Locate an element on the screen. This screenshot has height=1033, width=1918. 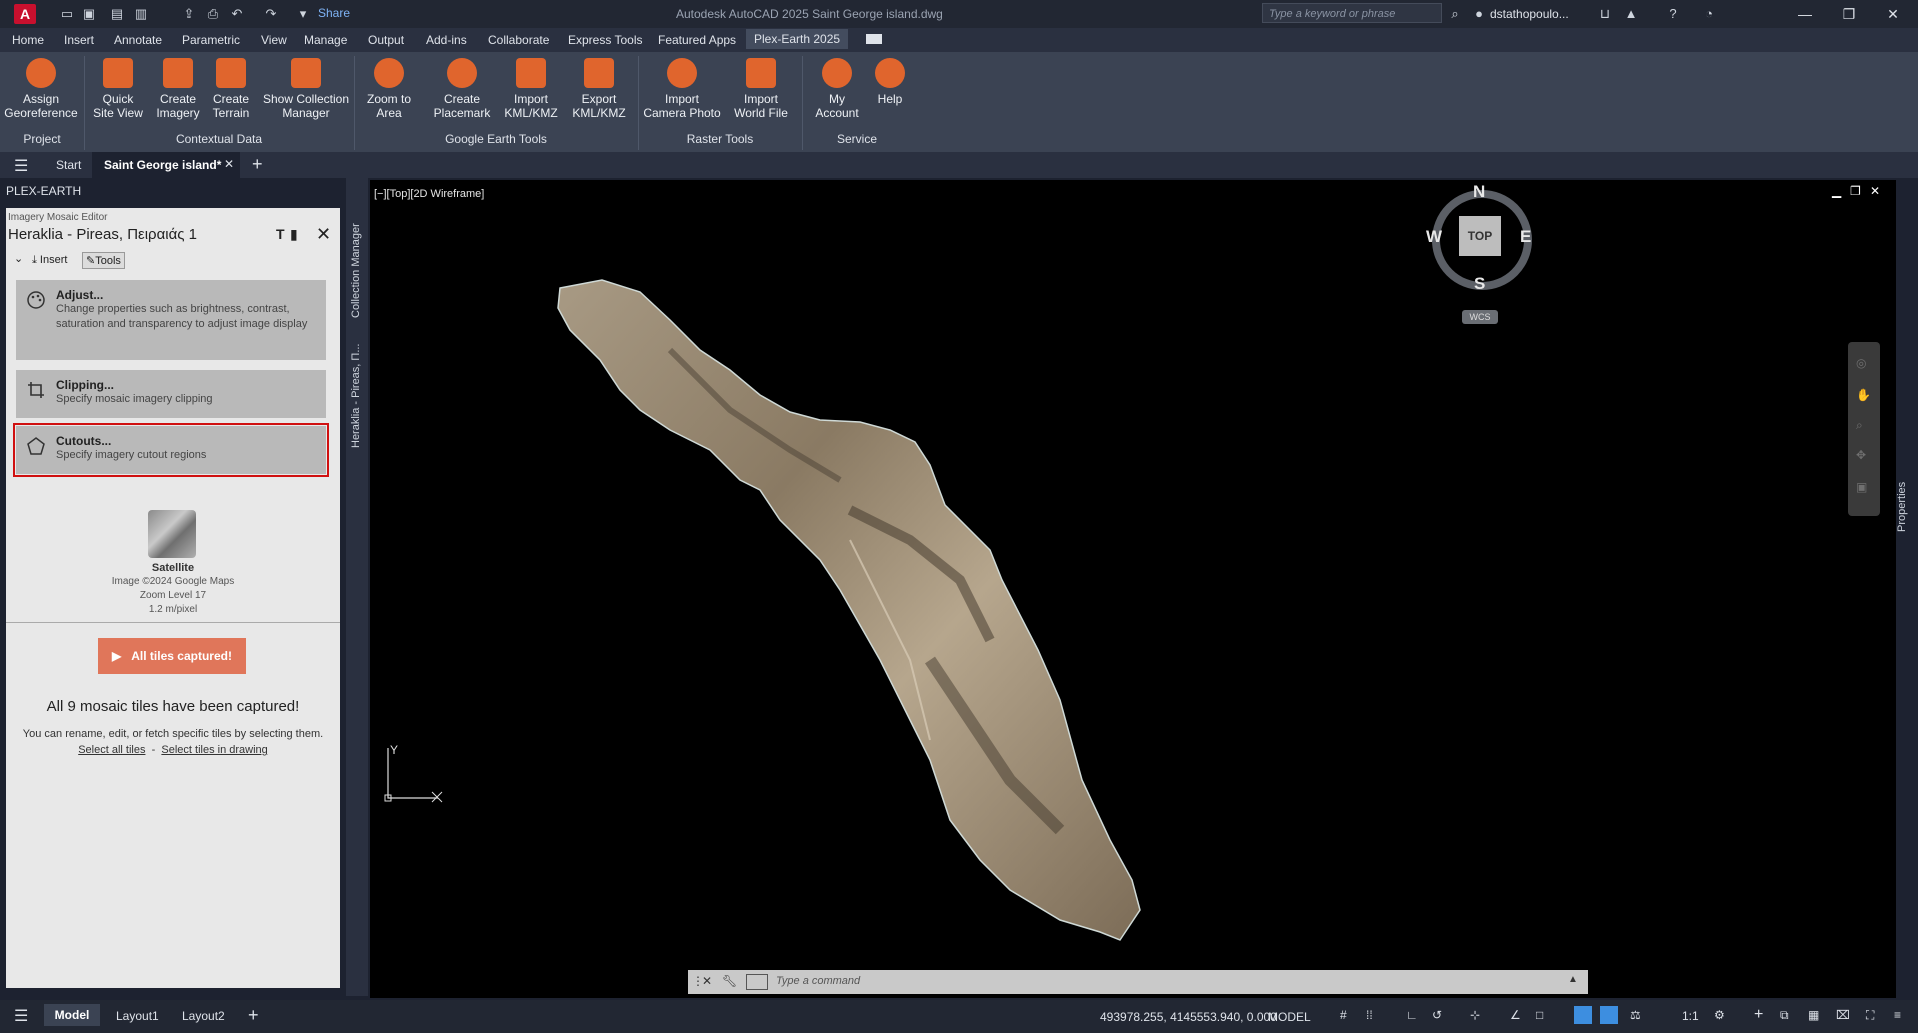
help-button: Help is located at coordinates (890, 82).